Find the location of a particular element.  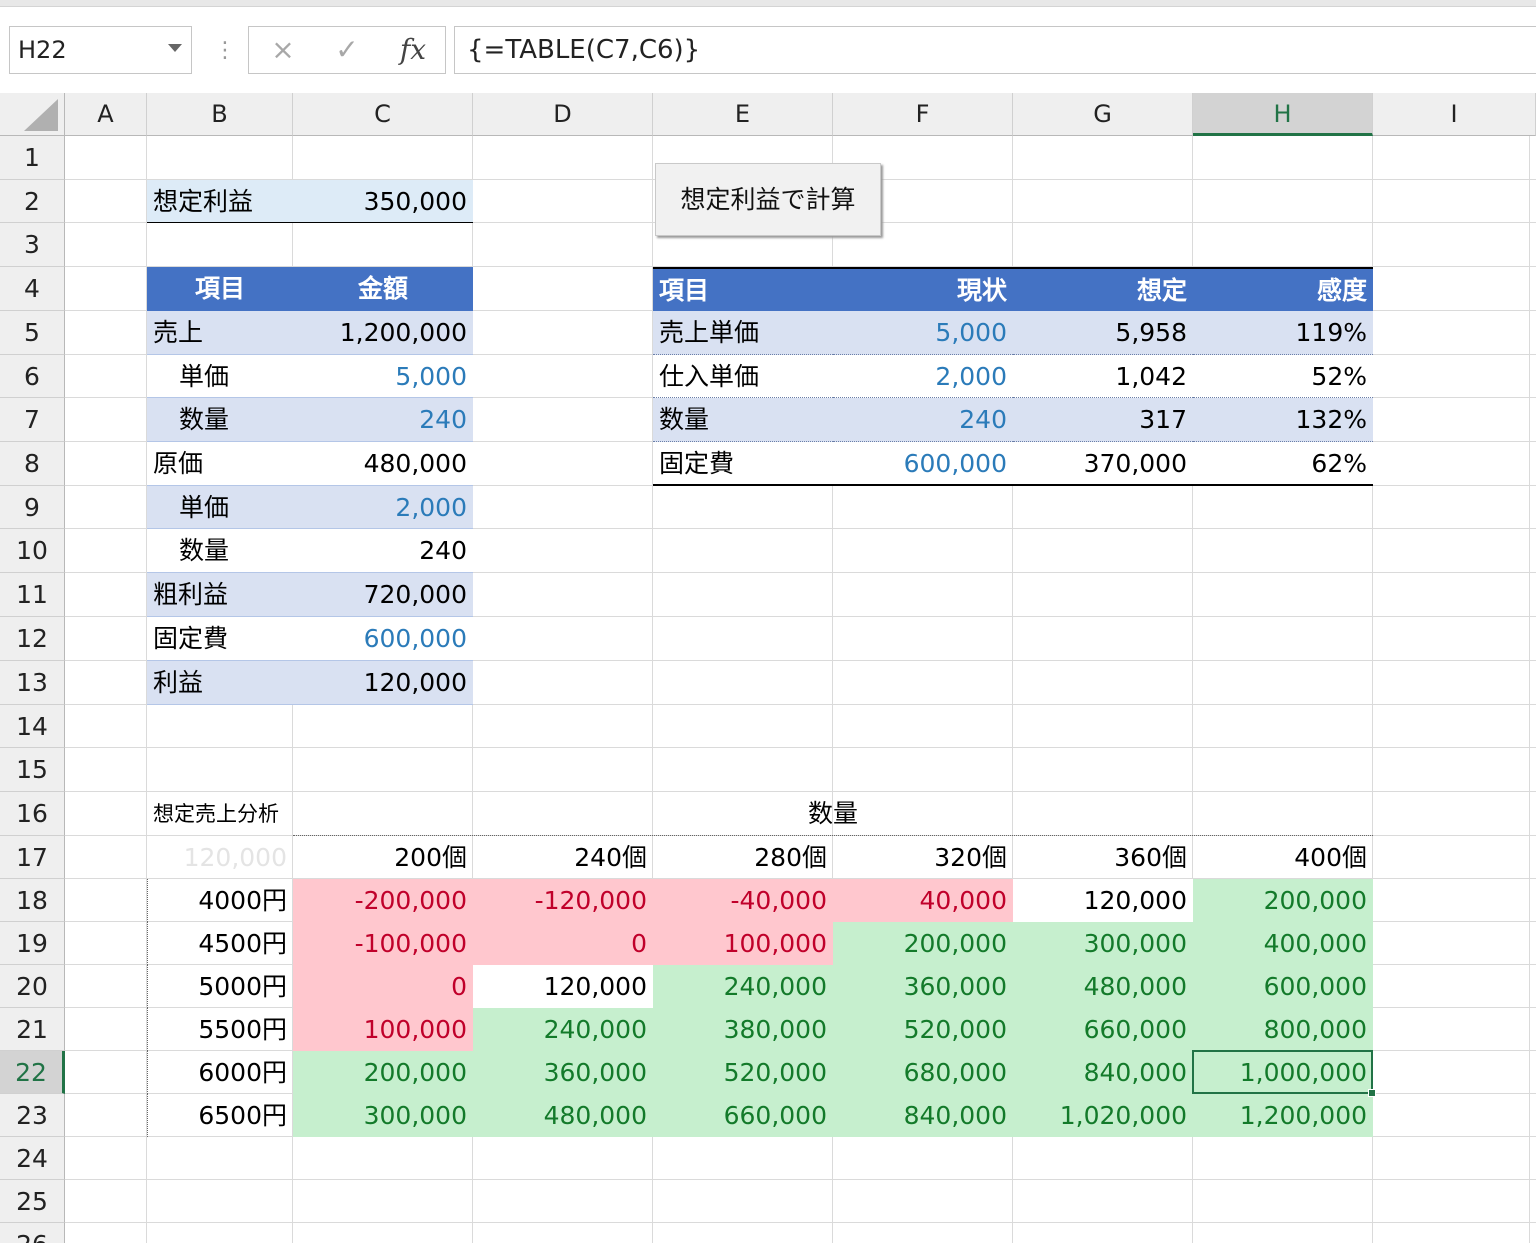

data-table-value: 0 is located at coordinates (383, 986).